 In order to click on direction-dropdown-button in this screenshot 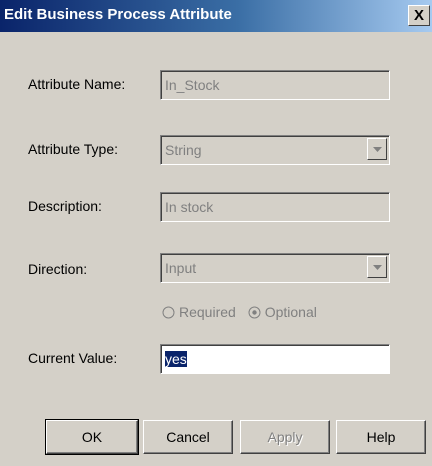, I will do `click(377, 267)`.